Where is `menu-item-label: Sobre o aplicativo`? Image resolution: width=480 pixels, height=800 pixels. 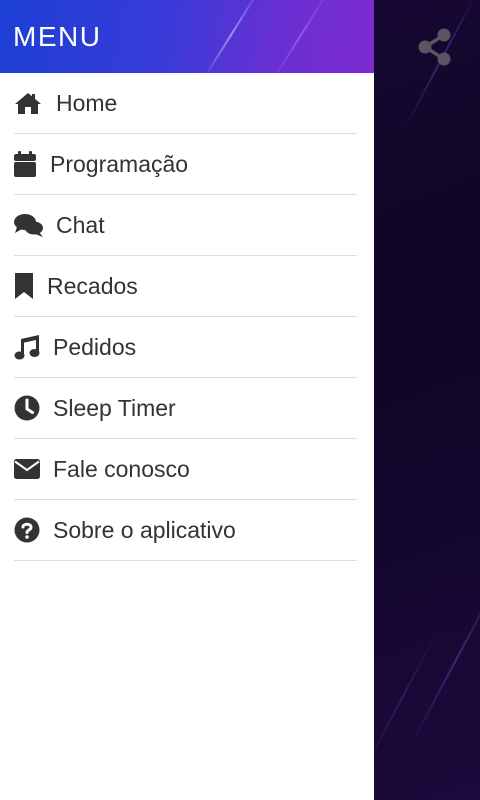 menu-item-label: Sobre o aplicativo is located at coordinates (144, 530).